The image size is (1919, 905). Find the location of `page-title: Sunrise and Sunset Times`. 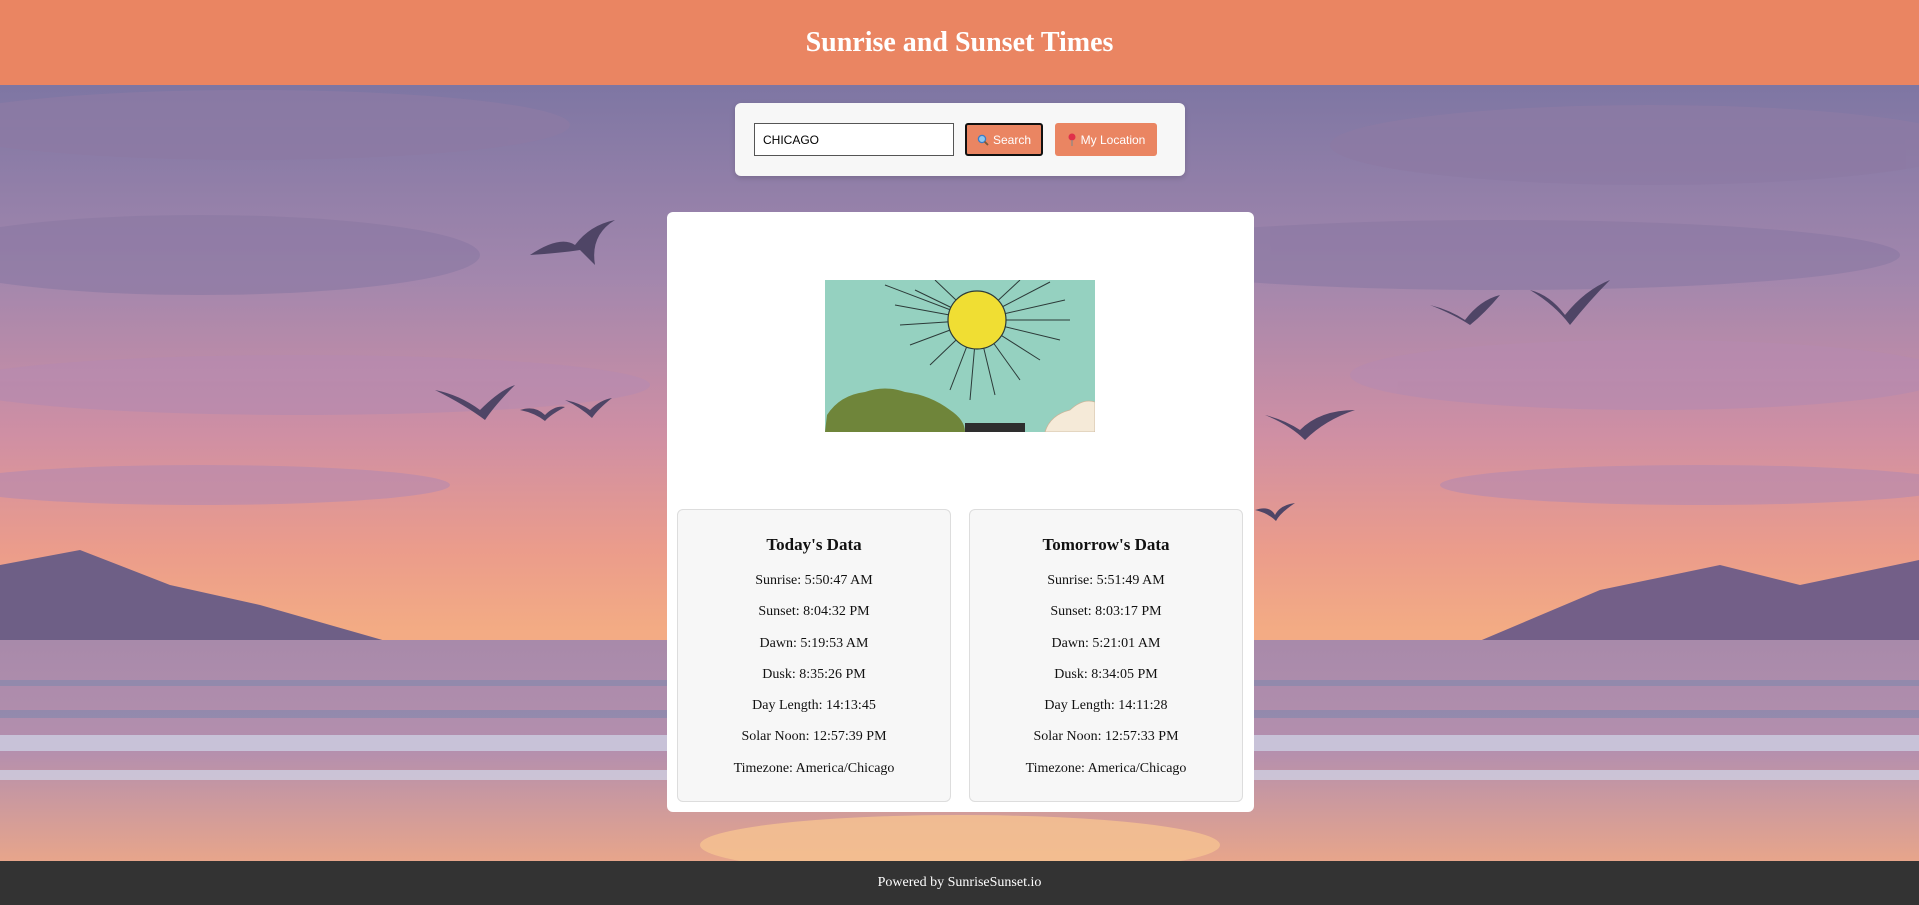

page-title: Sunrise and Sunset Times is located at coordinates (959, 42).